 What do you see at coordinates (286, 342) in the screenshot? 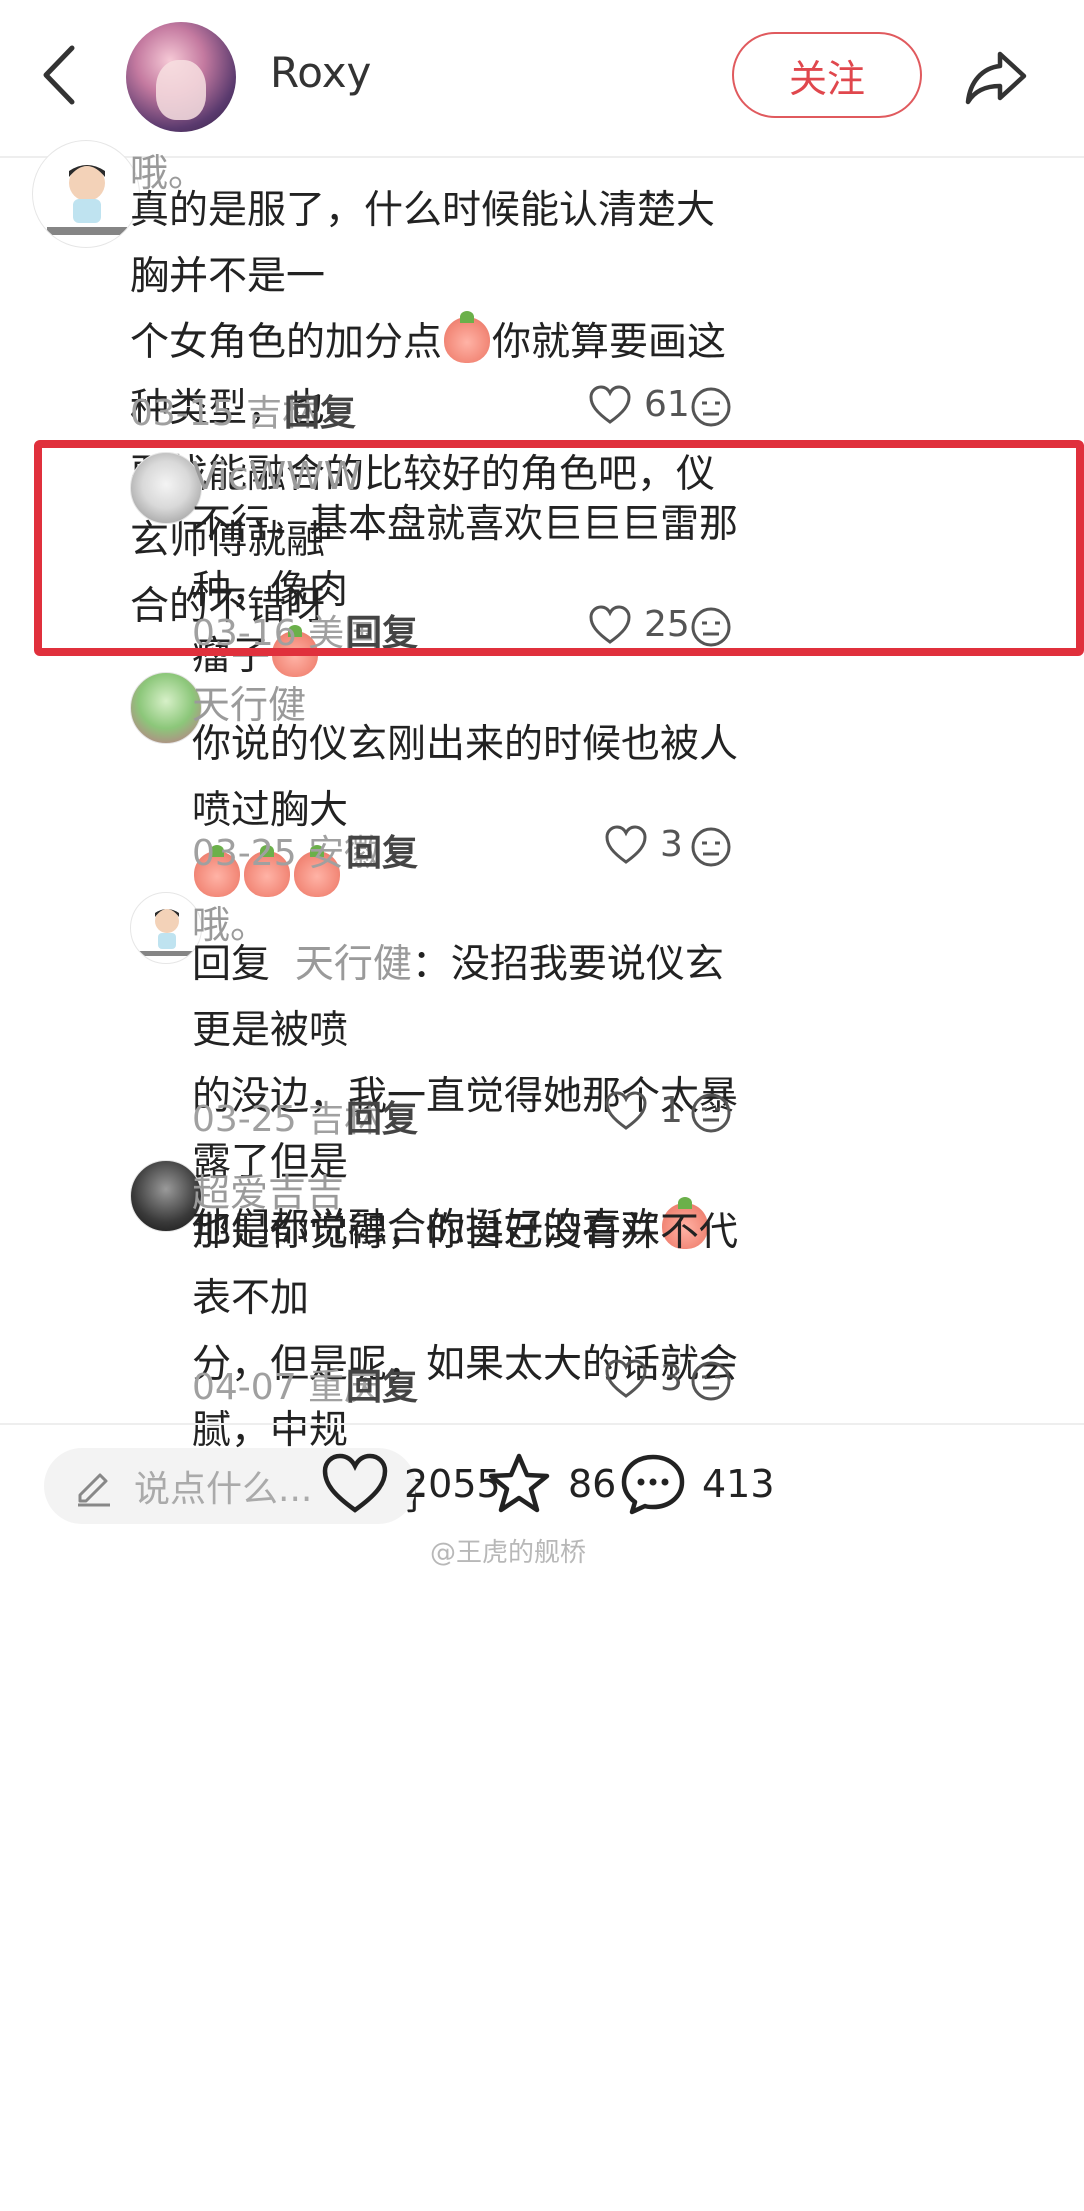
I see `comment-line-text: 个女角色的加分点` at bounding box center [286, 342].